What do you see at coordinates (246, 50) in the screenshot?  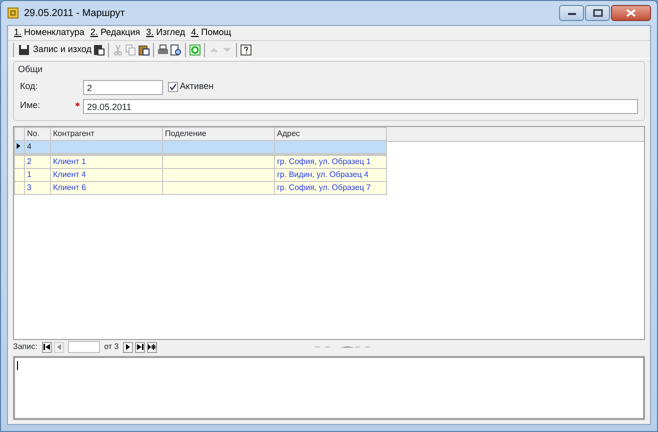 I see `help-icon` at bounding box center [246, 50].